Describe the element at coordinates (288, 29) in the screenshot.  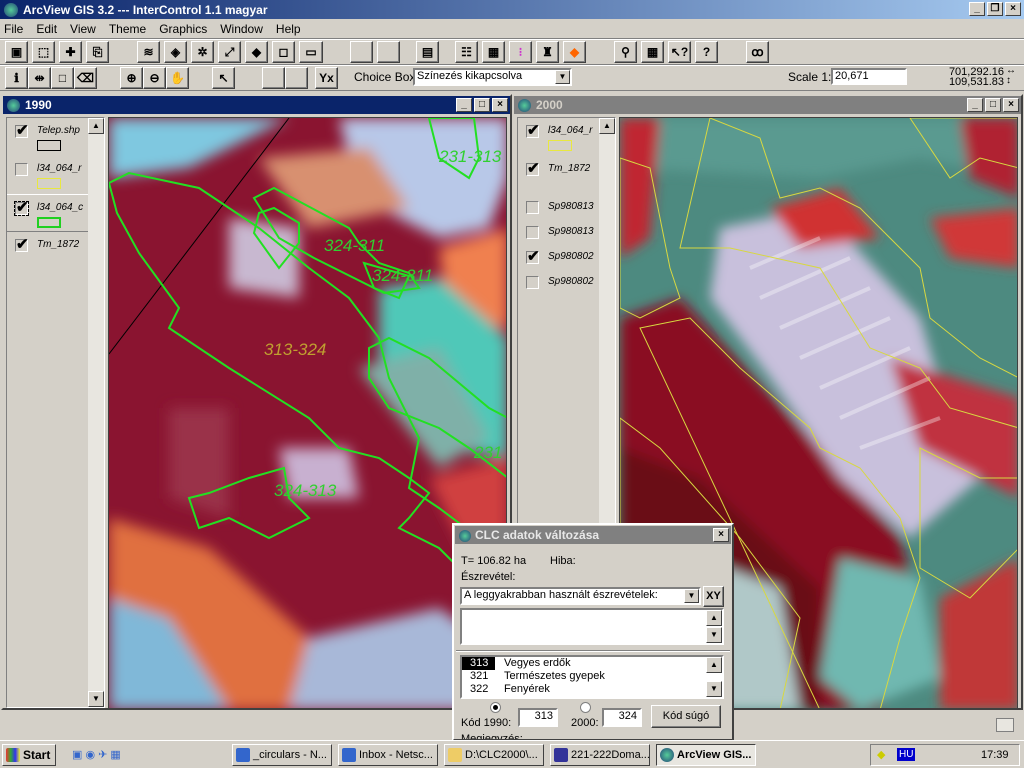
I see `menu-help: Help` at that location.